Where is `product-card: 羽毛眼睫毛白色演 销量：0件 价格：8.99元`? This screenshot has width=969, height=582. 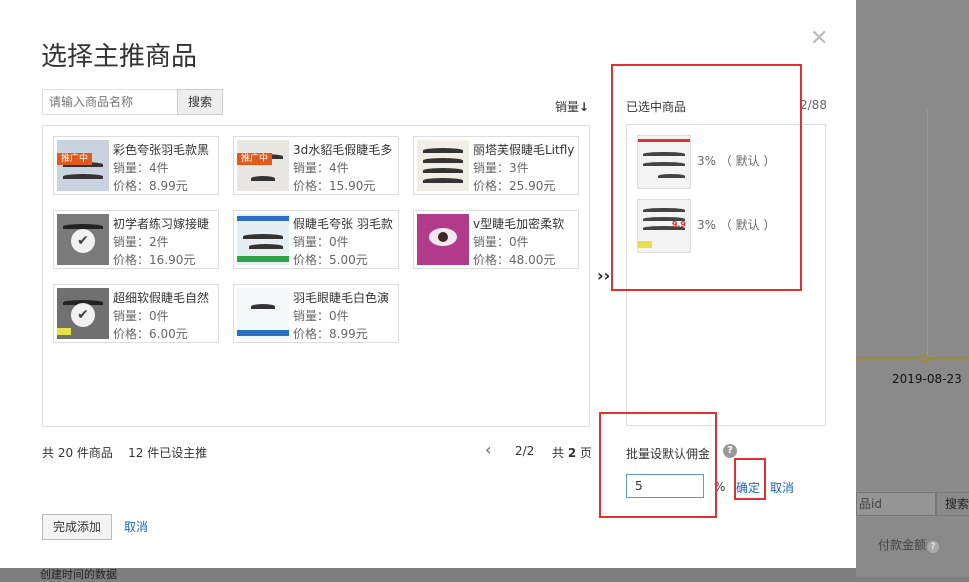
product-card: 羽毛眼睫毛白色演 销量：0件 价格：8.99元 is located at coordinates (316, 313).